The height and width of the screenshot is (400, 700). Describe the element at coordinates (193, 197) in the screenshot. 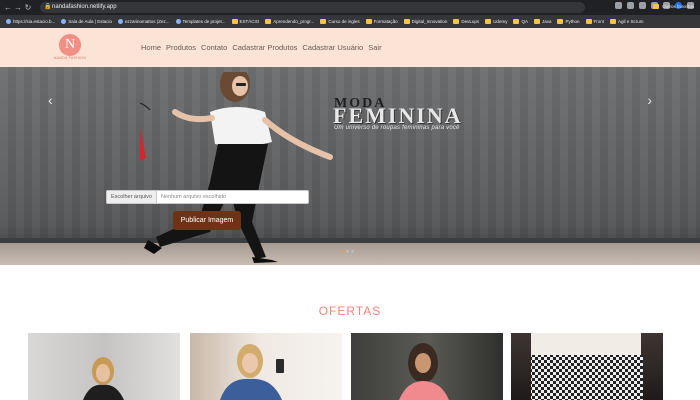

I see `file-name-text: Nenhum arquivo escolhido` at that location.